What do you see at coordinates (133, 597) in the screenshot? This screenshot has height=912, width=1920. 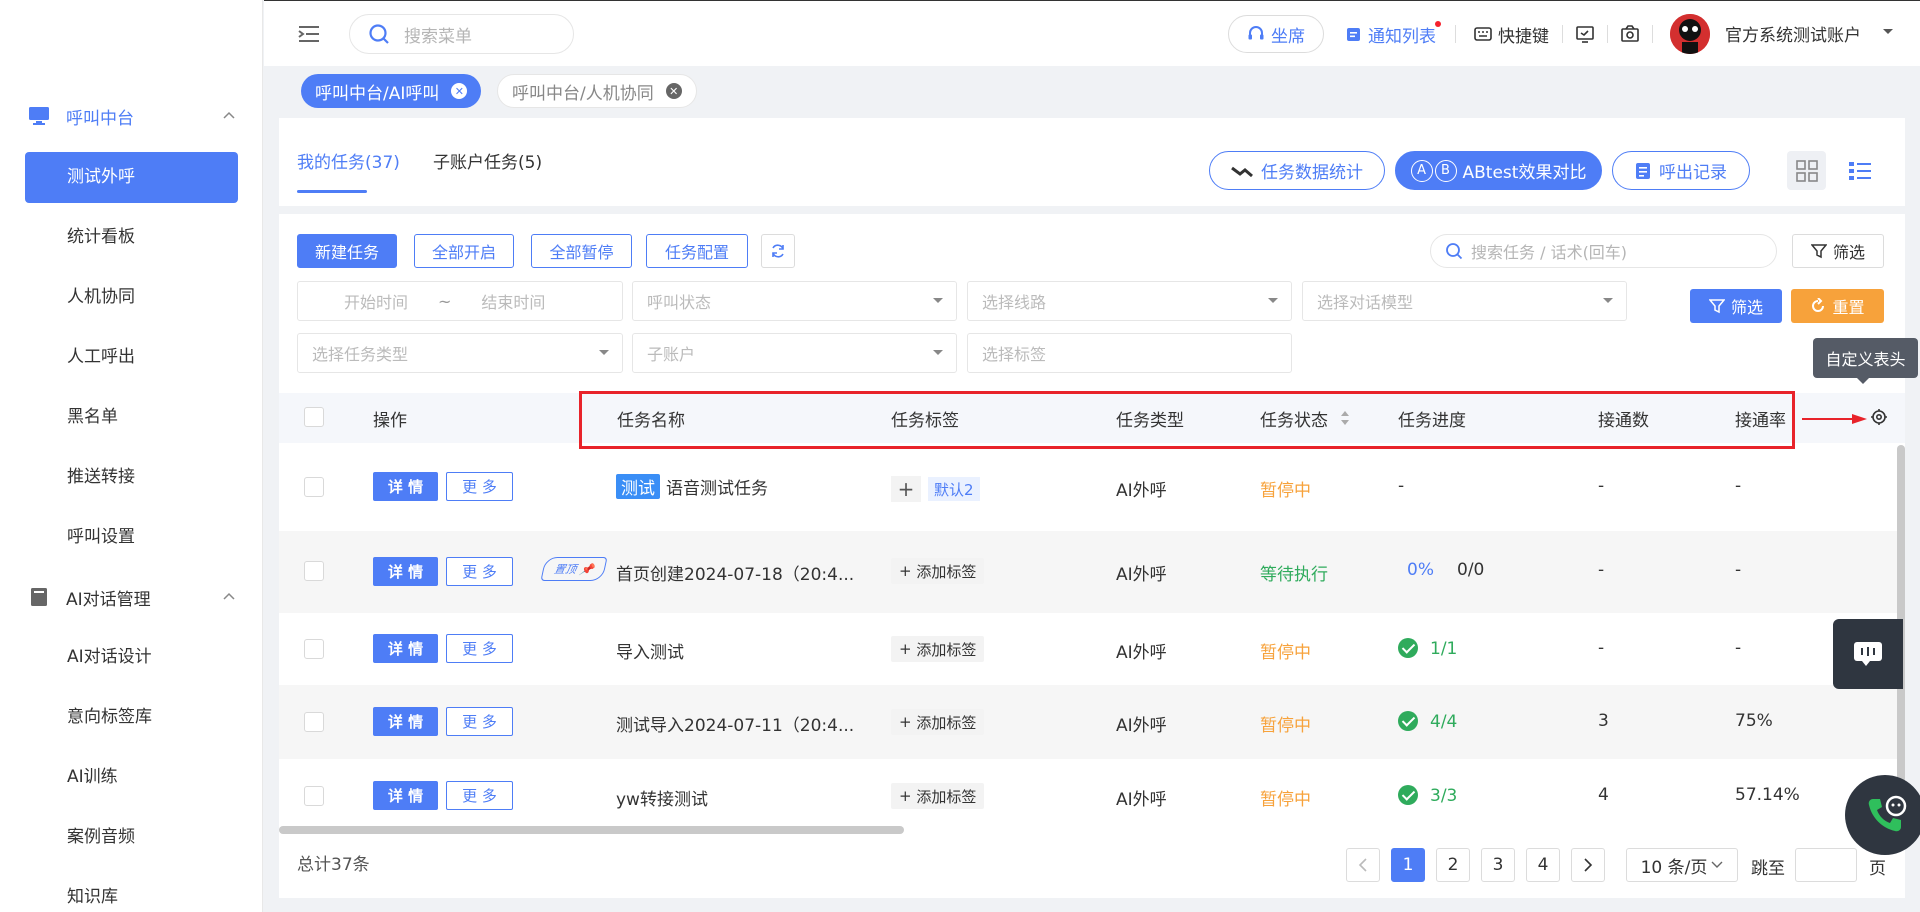 I see `sidebar-group-ai-dialog: AI对话管理` at bounding box center [133, 597].